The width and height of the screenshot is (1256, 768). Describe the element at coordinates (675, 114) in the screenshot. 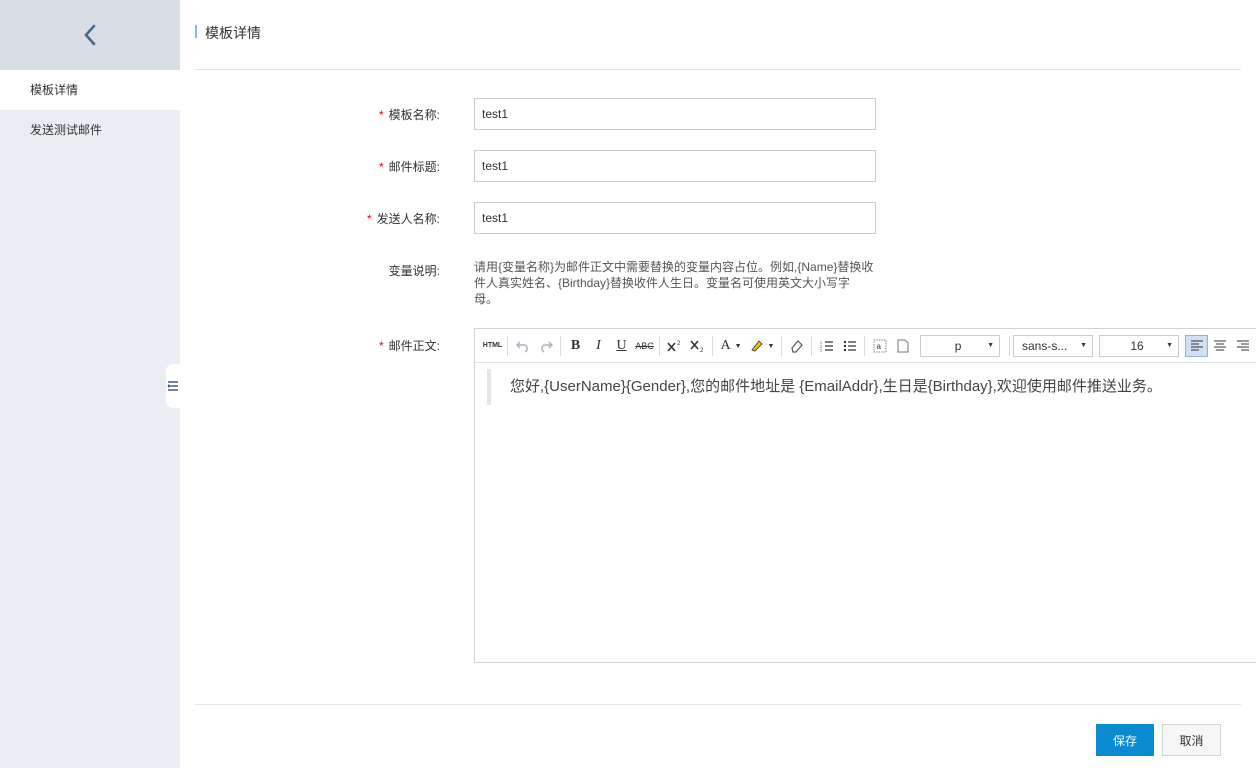

I see `template-name-input` at that location.